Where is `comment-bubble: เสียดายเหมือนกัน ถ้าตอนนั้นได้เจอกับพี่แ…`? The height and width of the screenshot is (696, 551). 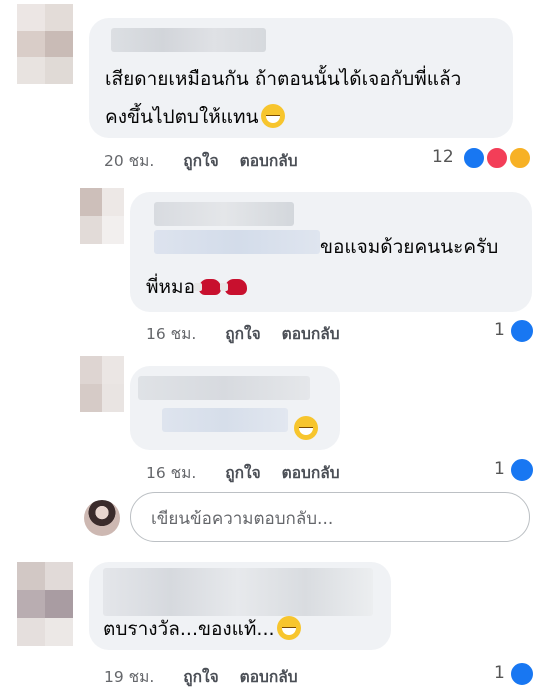 comment-bubble: เสียดายเหมือนกัน ถ้าตอนนั้นได้เจอกับพี่แ… is located at coordinates (301, 78).